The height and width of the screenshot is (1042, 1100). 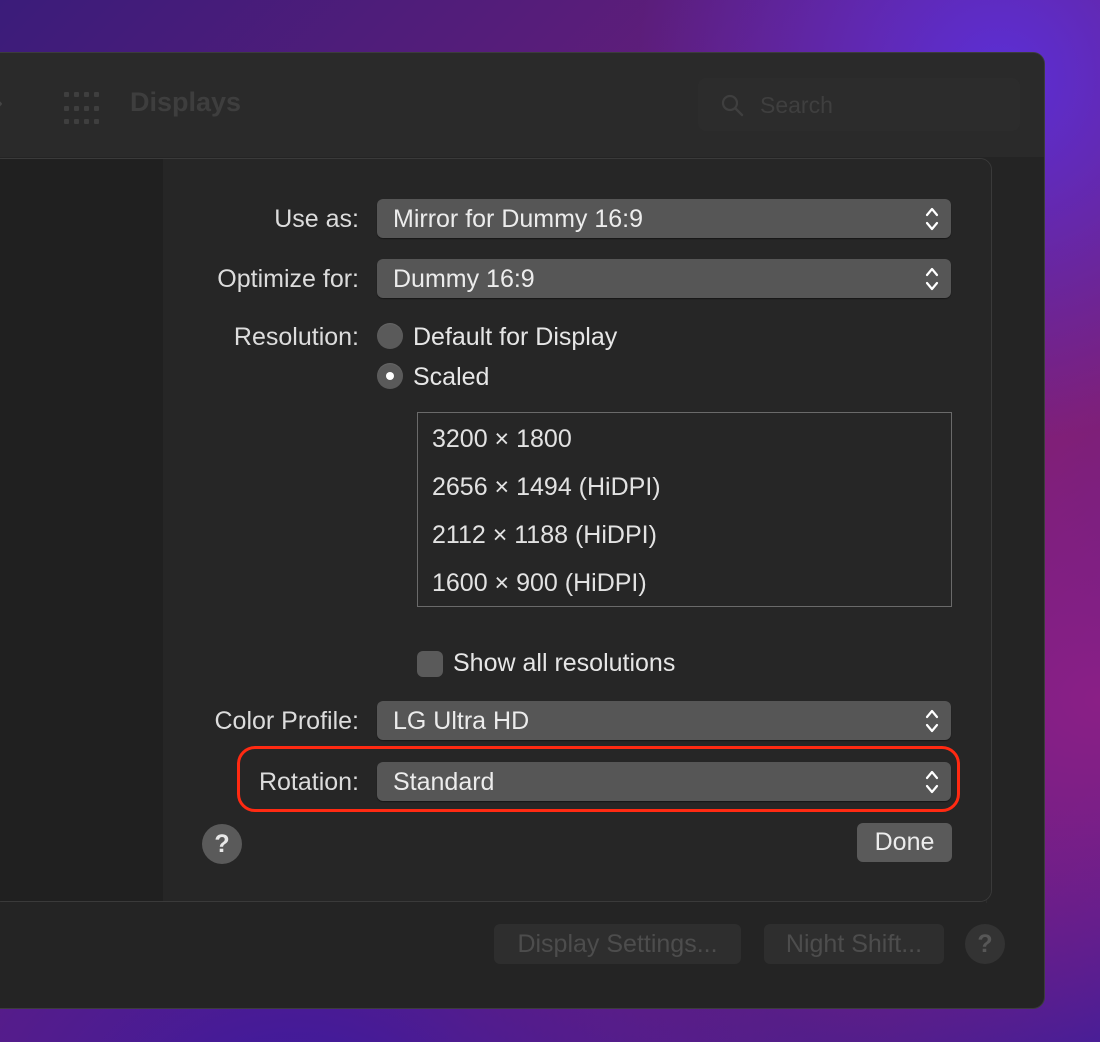 What do you see at coordinates (464, 279) in the screenshot?
I see `optimize-for-value: Dummy 16:9` at bounding box center [464, 279].